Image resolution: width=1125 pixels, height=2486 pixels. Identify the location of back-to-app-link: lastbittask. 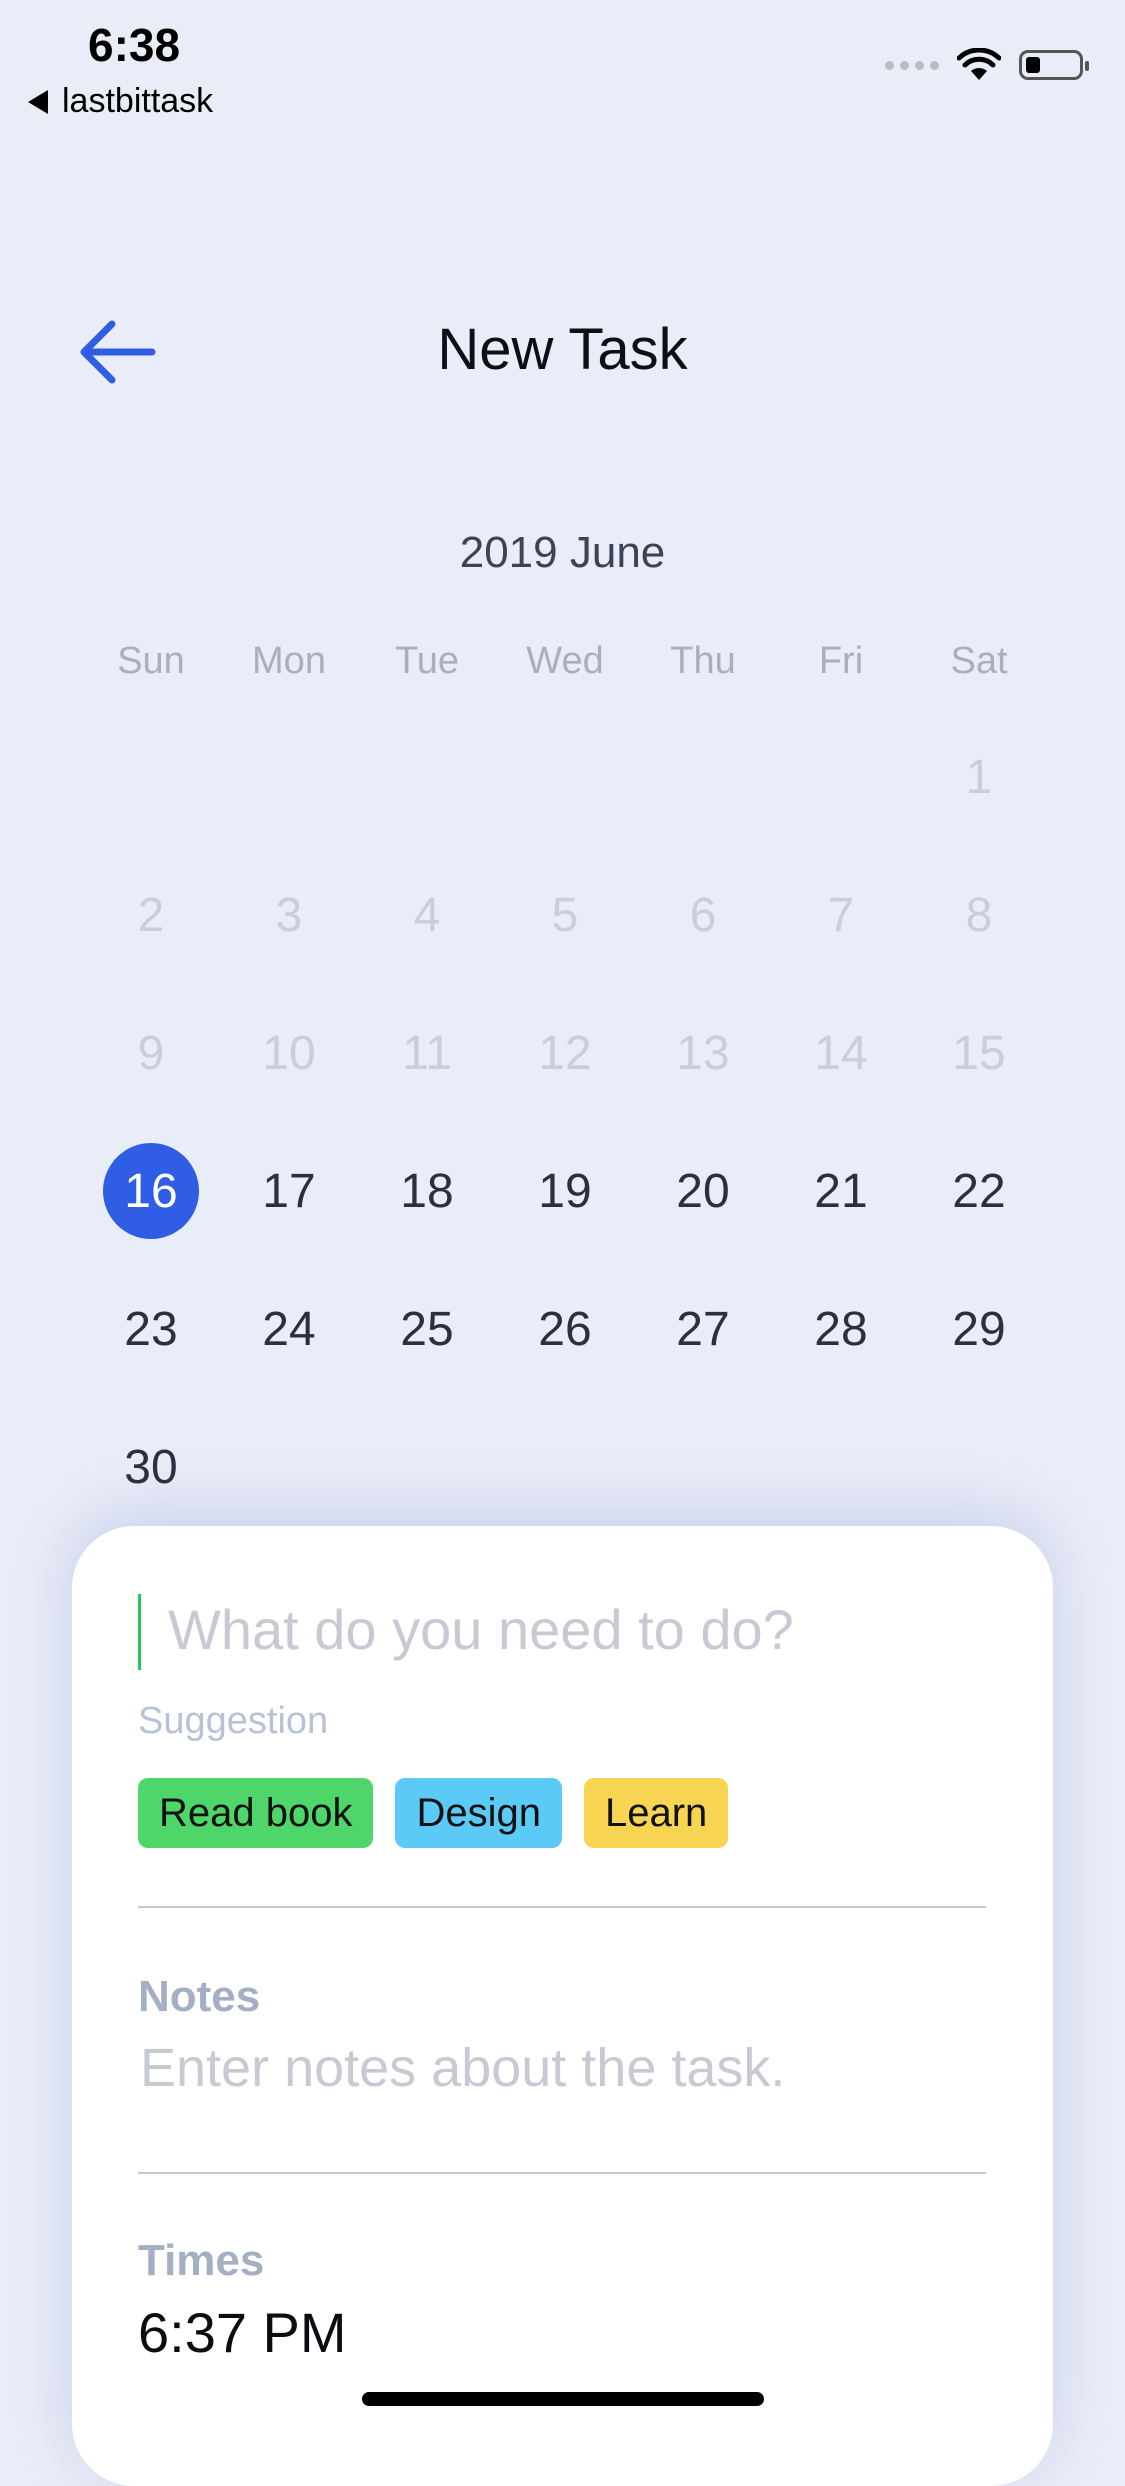
(120, 101).